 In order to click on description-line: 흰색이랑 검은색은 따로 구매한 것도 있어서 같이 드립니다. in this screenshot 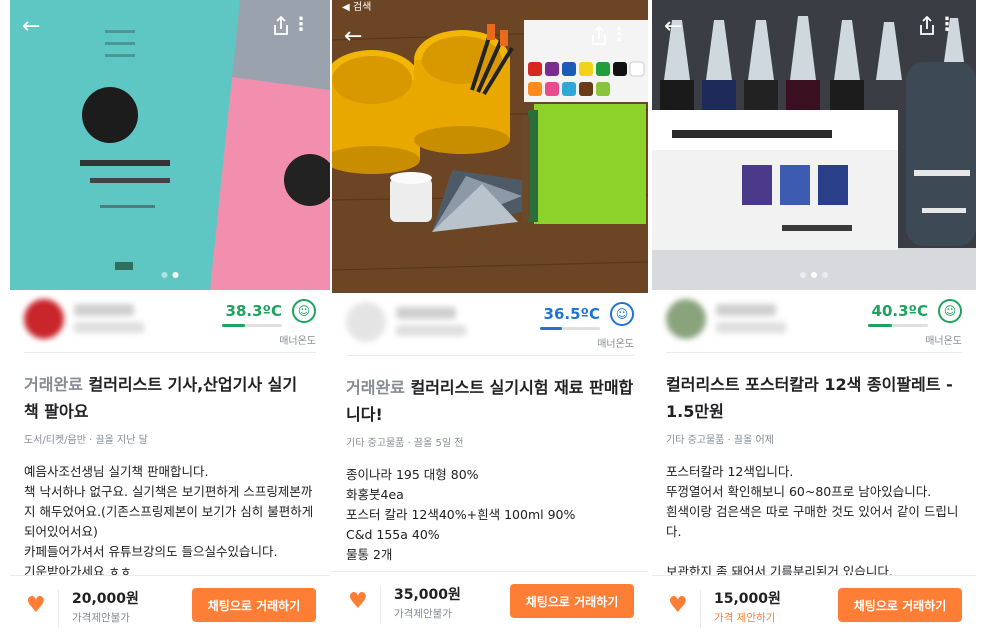, I will do `click(812, 521)`.